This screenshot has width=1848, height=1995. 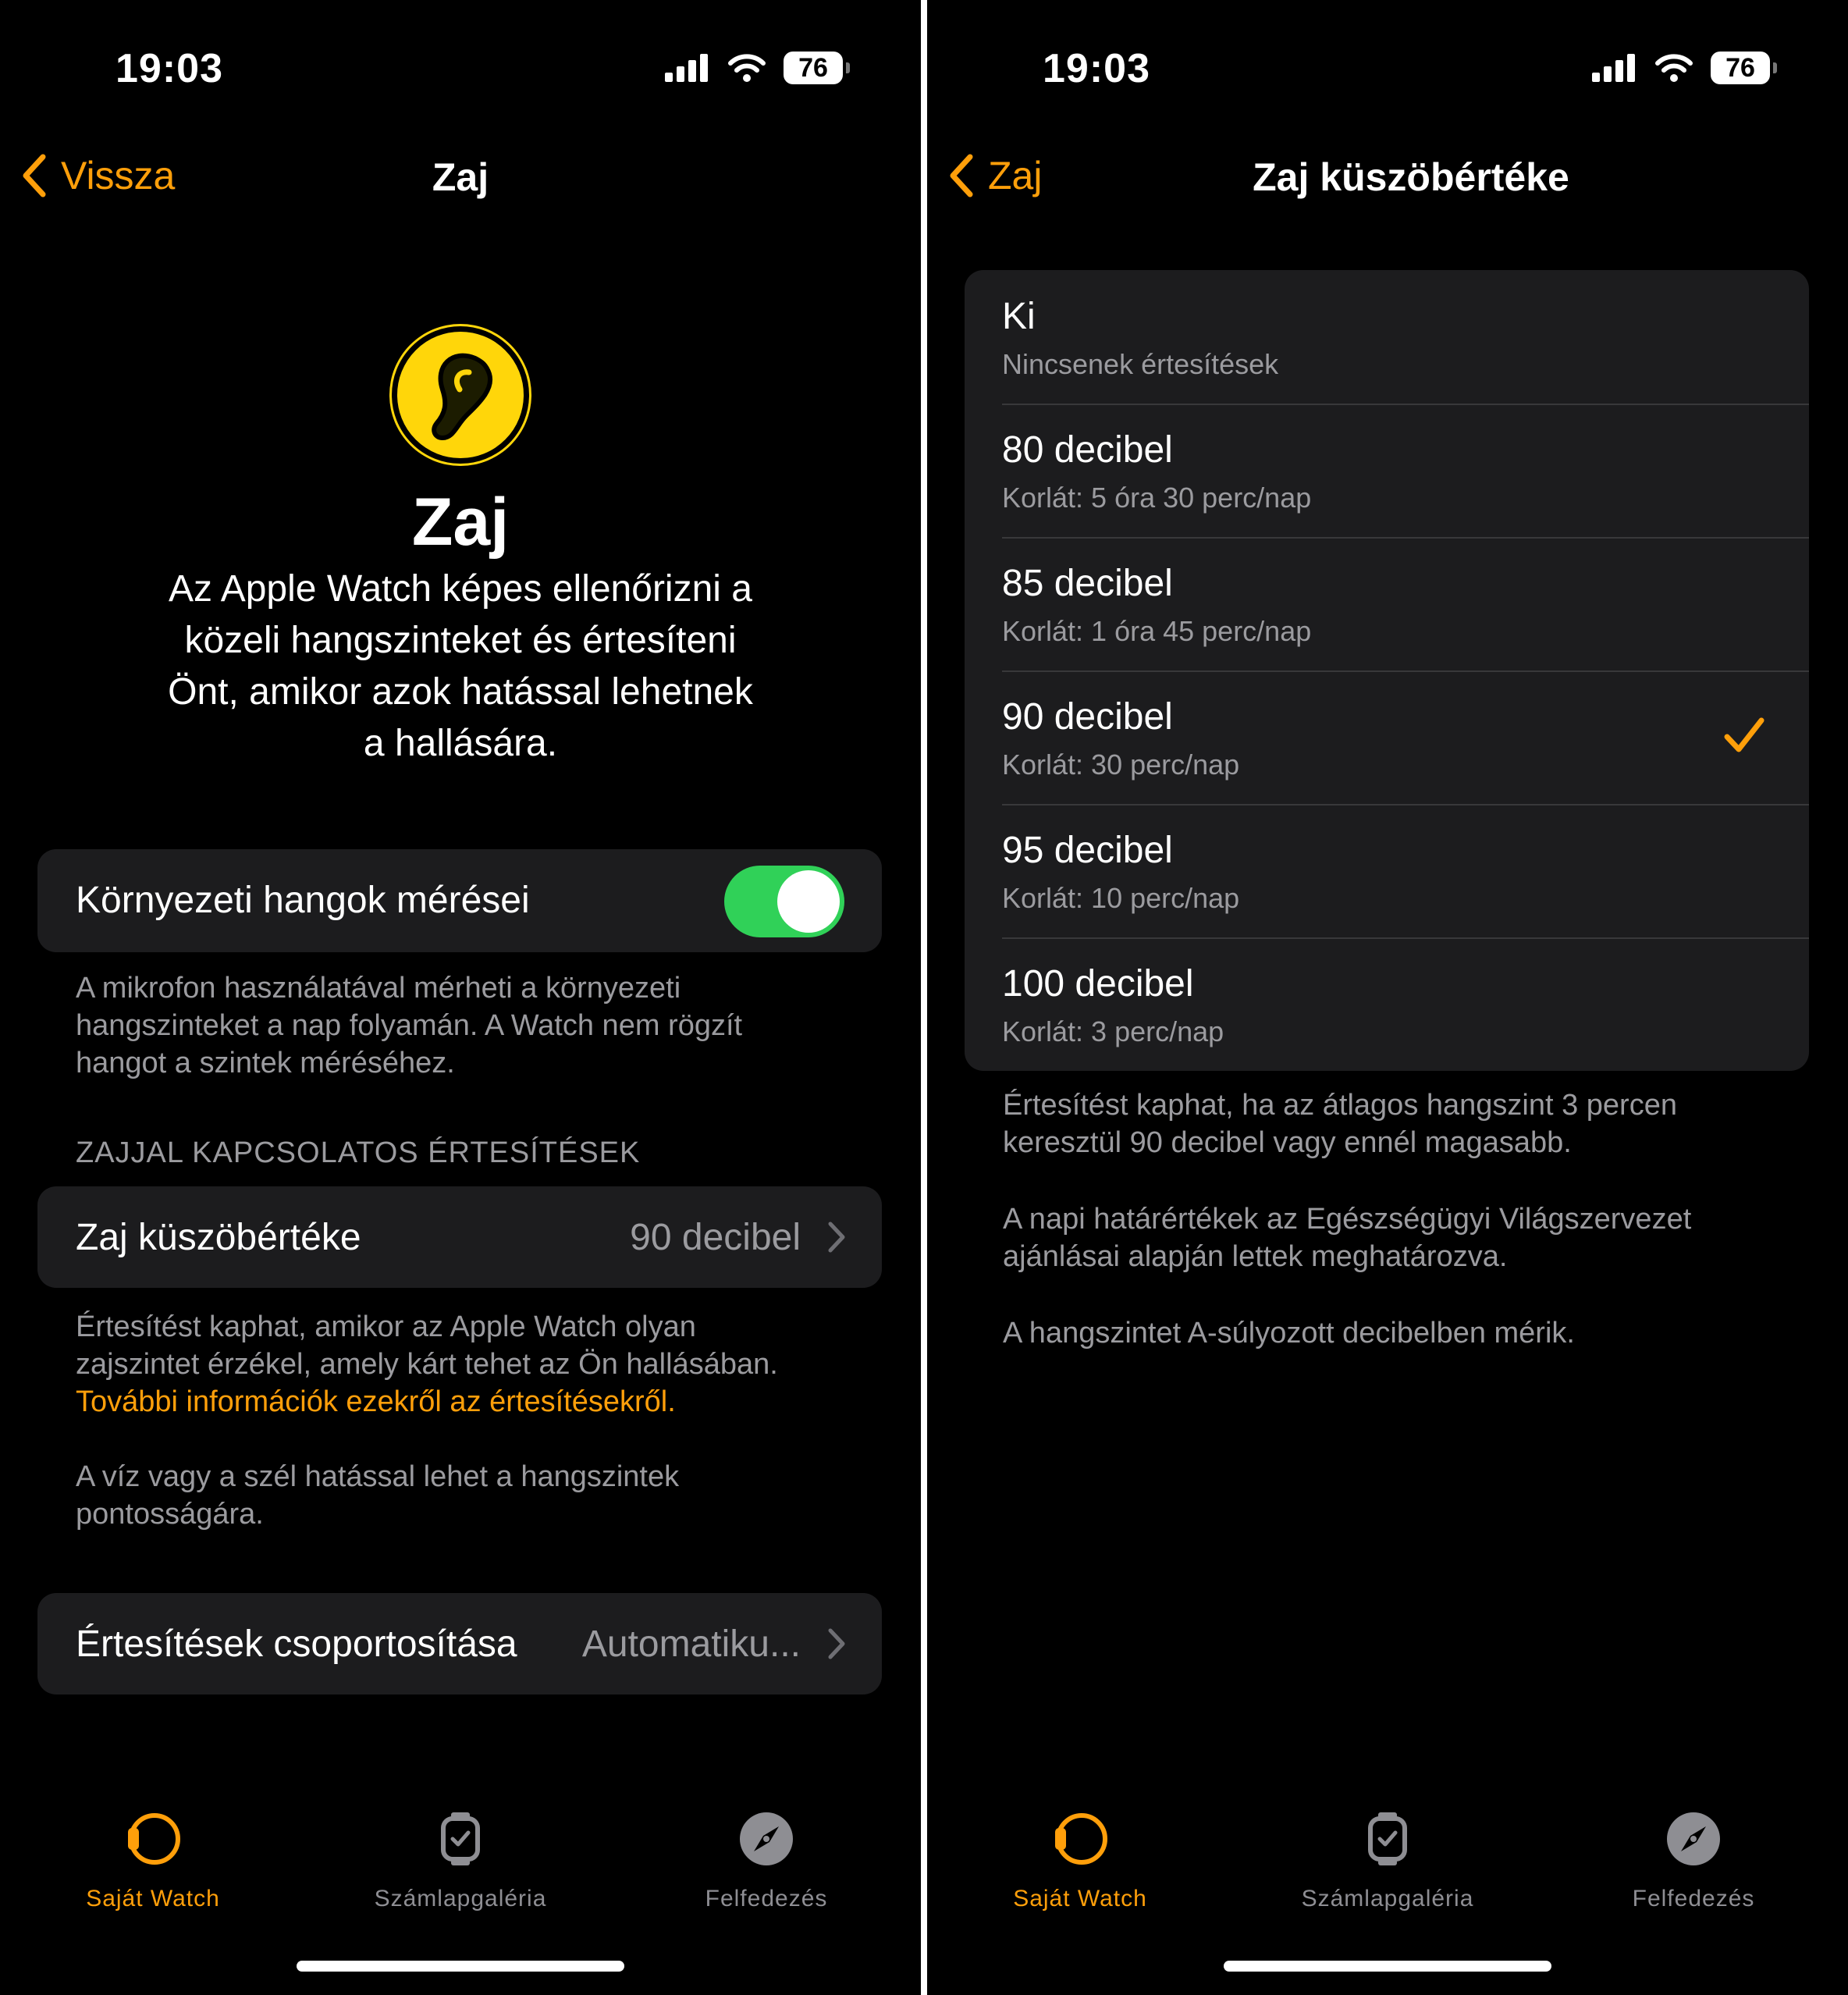 What do you see at coordinates (1140, 364) in the screenshot?
I see `option-subtitle: Nincsenek értesítések` at bounding box center [1140, 364].